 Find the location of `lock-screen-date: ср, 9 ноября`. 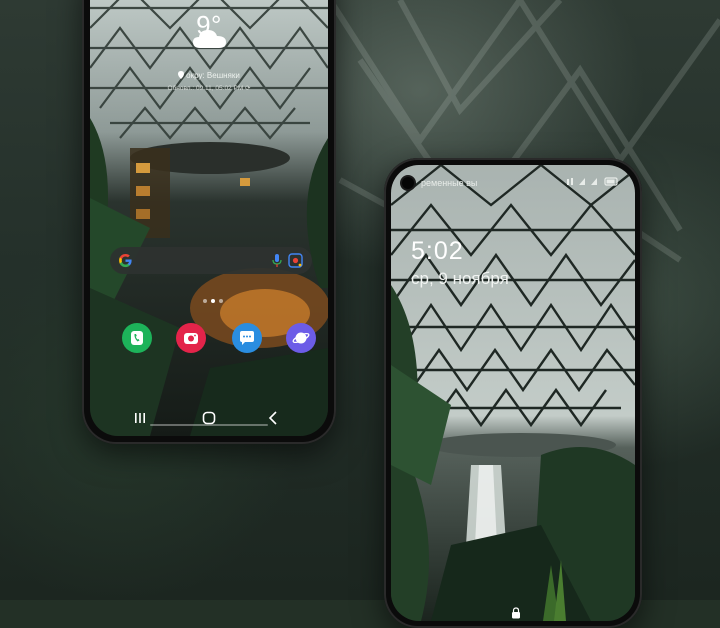

lock-screen-date: ср, 9 ноября is located at coordinates (460, 278).